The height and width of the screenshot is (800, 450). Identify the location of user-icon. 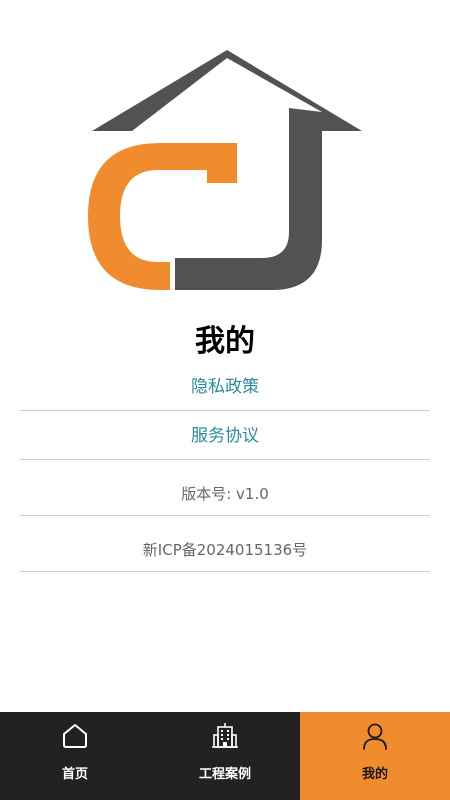
(375, 736).